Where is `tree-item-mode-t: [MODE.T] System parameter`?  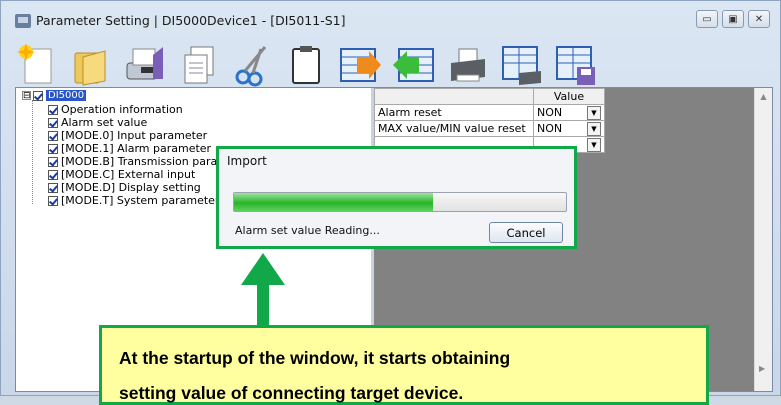
tree-item-mode-t: [MODE.T] System parameter is located at coordinates (133, 200).